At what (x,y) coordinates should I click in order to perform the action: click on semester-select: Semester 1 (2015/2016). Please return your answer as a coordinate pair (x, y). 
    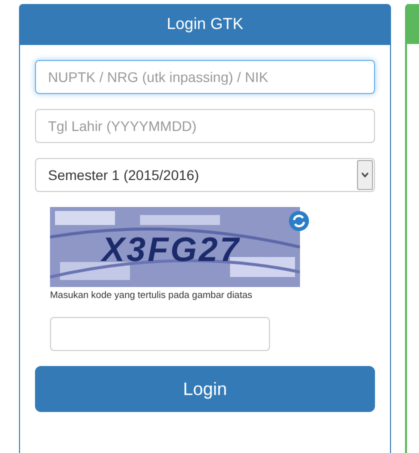
    Looking at the image, I should click on (205, 175).